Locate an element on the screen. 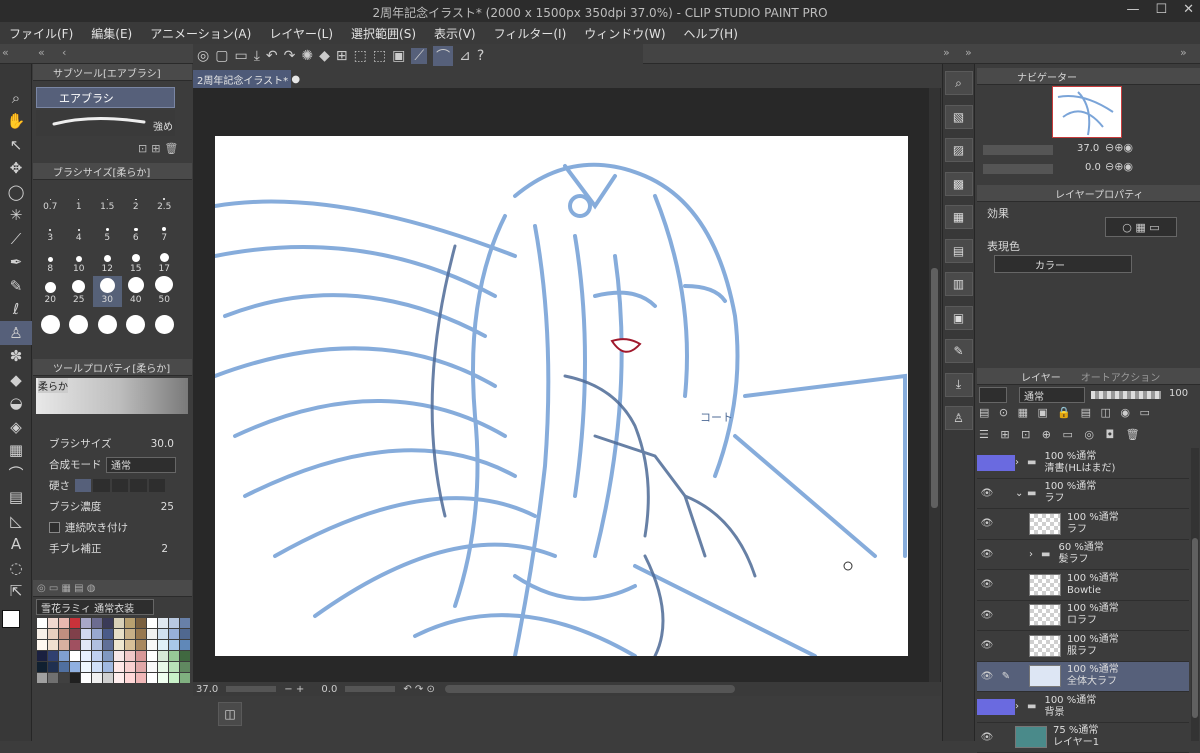  collapse-right-icon: » is located at coordinates (968, 52).